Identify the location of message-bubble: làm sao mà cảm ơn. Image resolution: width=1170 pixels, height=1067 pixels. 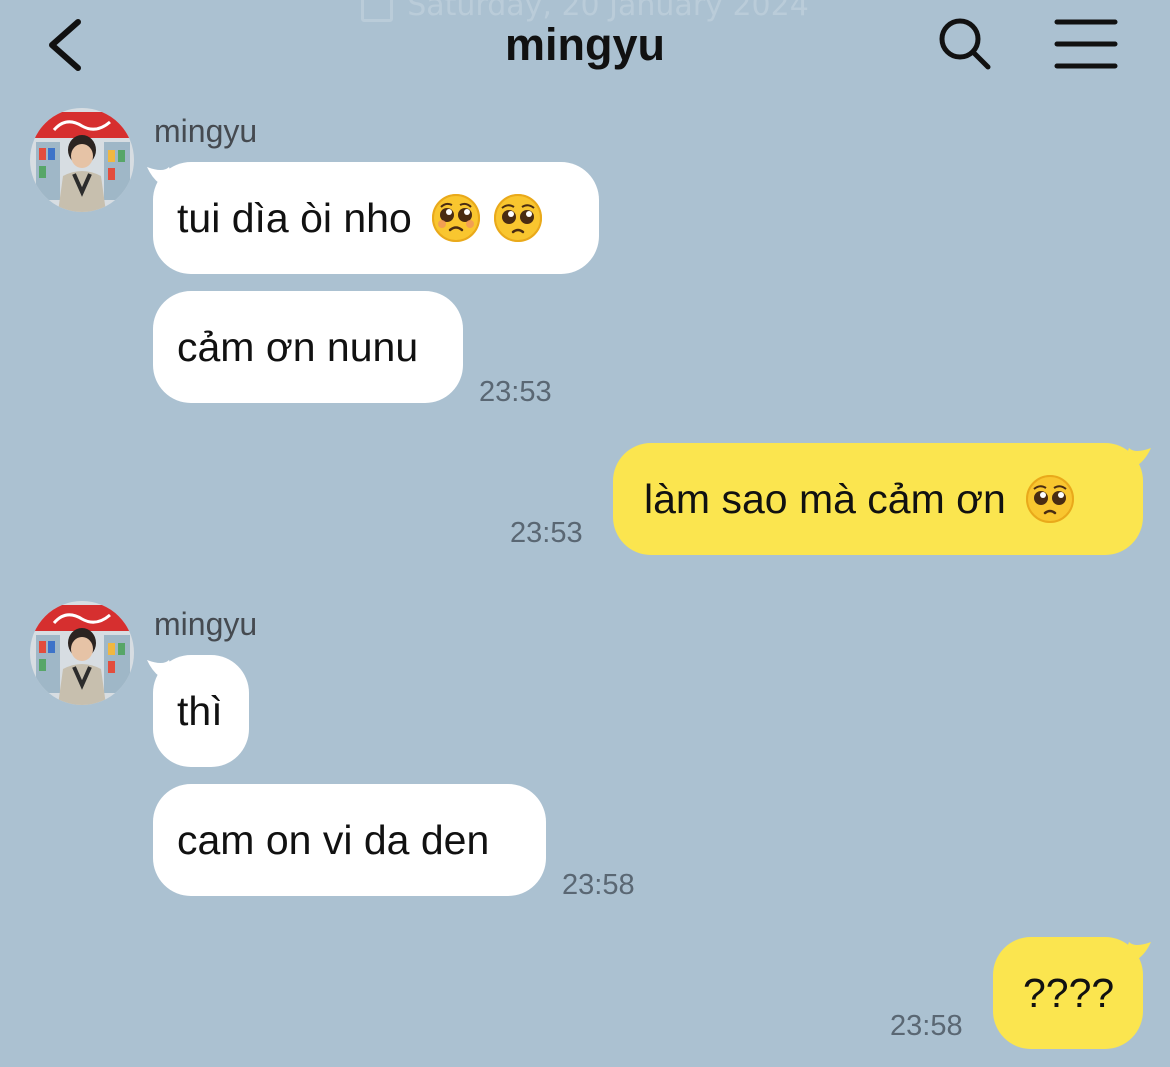
(878, 499).